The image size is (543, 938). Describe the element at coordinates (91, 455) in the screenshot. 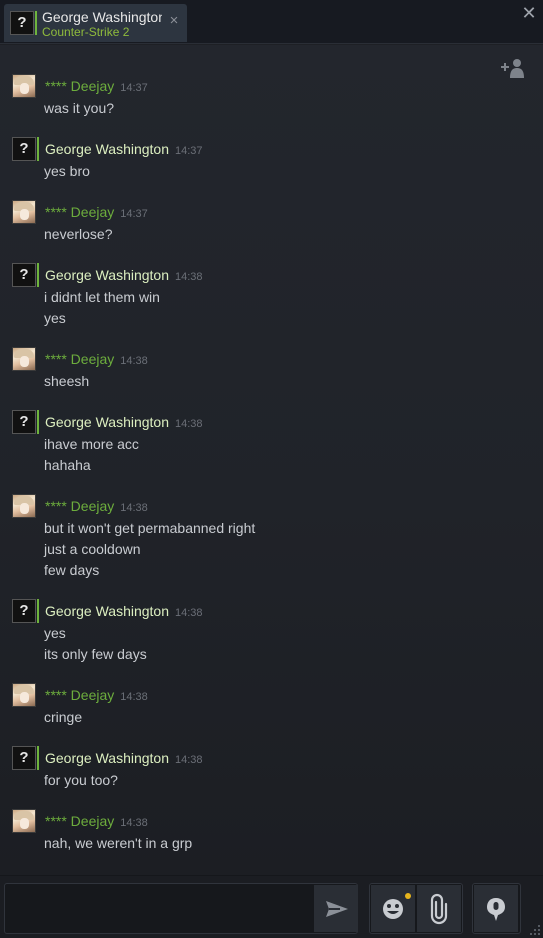

I see `message-body: ihave more acc hahaha` at that location.